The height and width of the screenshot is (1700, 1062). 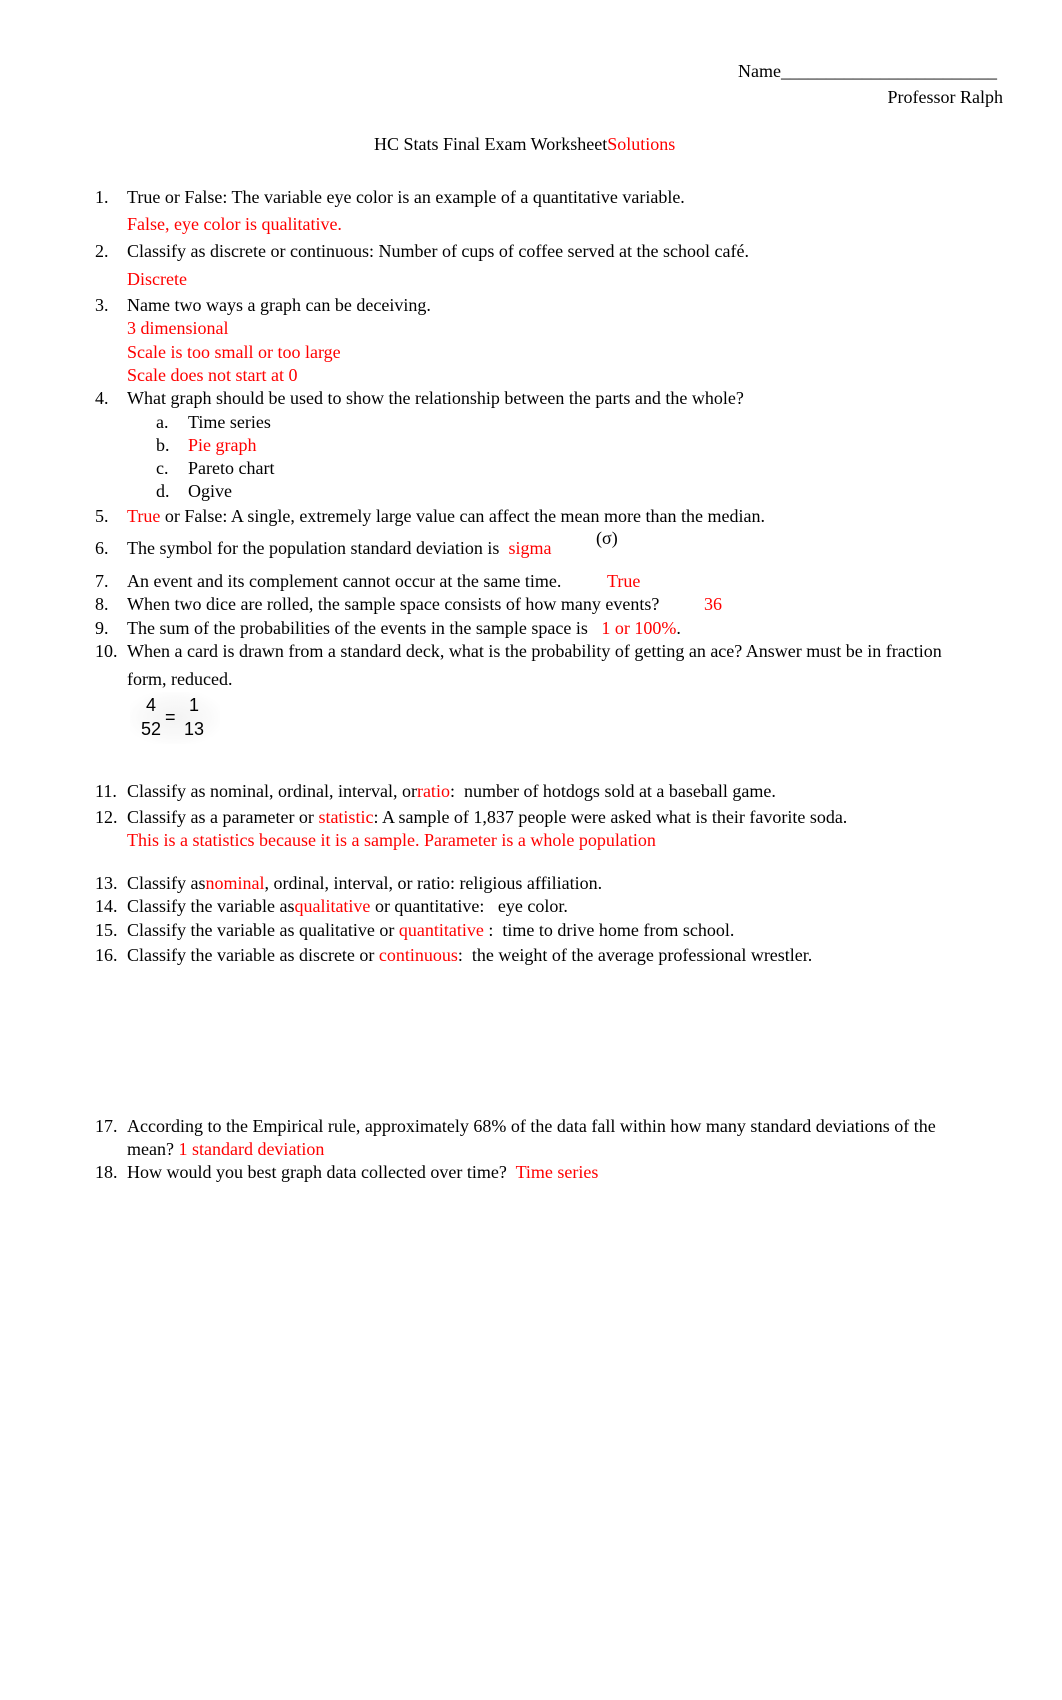 What do you see at coordinates (163, 445) in the screenshot?
I see `option-letter: b.` at bounding box center [163, 445].